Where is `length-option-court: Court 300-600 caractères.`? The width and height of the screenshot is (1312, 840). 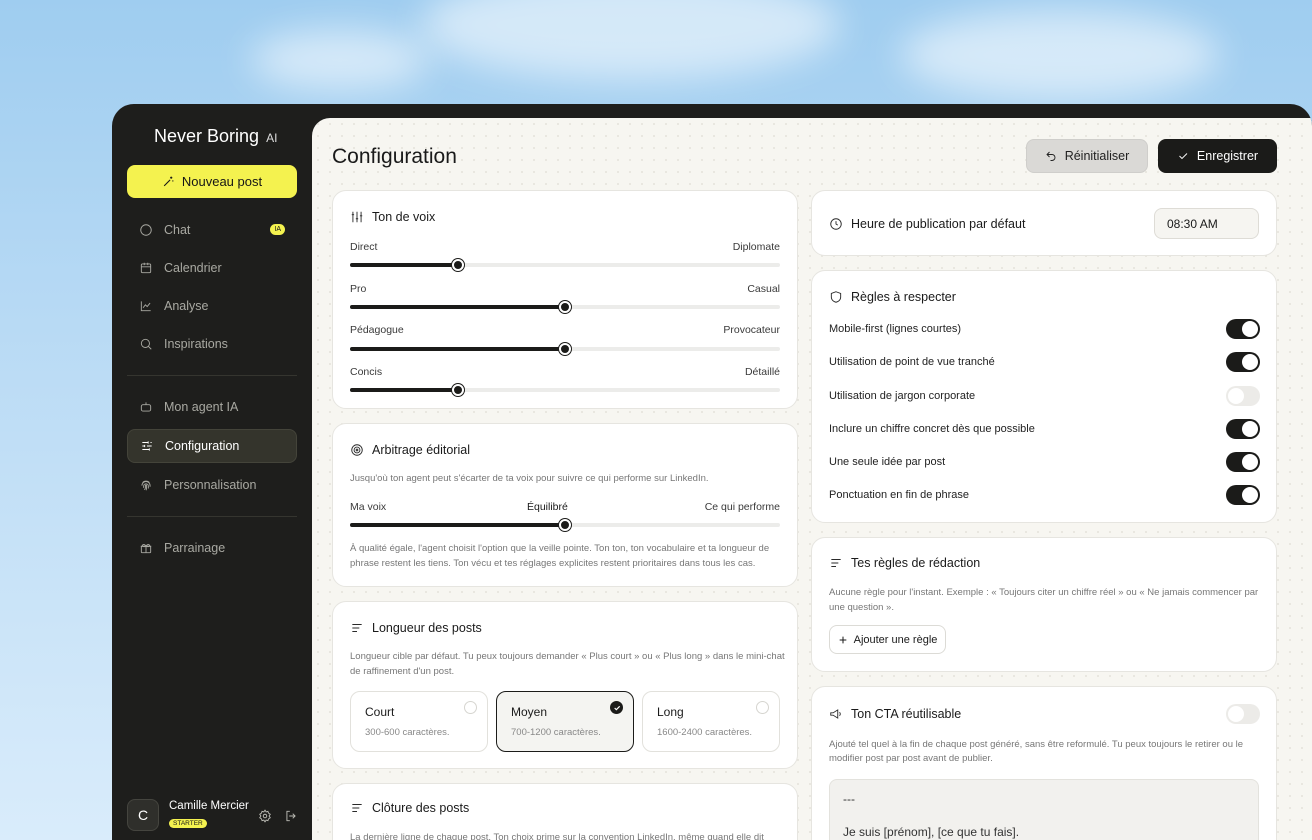 length-option-court: Court 300-600 caractères. is located at coordinates (419, 721).